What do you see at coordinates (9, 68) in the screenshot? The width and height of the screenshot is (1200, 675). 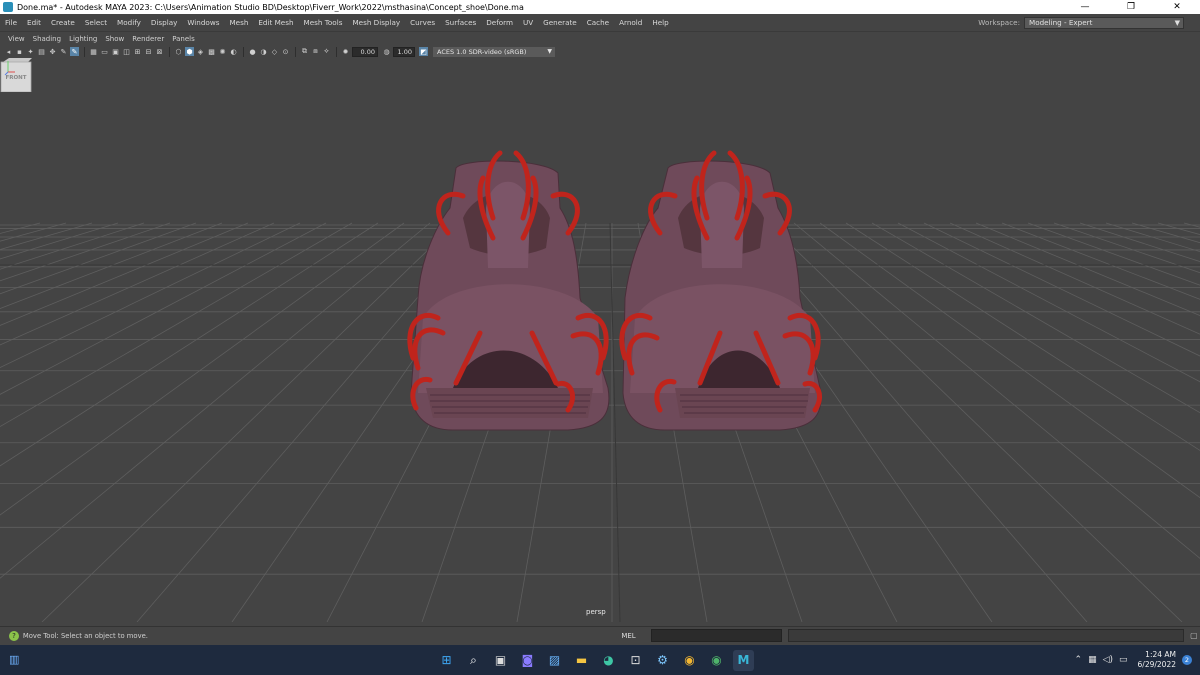 I see `axis-gizmo-icon` at bounding box center [9, 68].